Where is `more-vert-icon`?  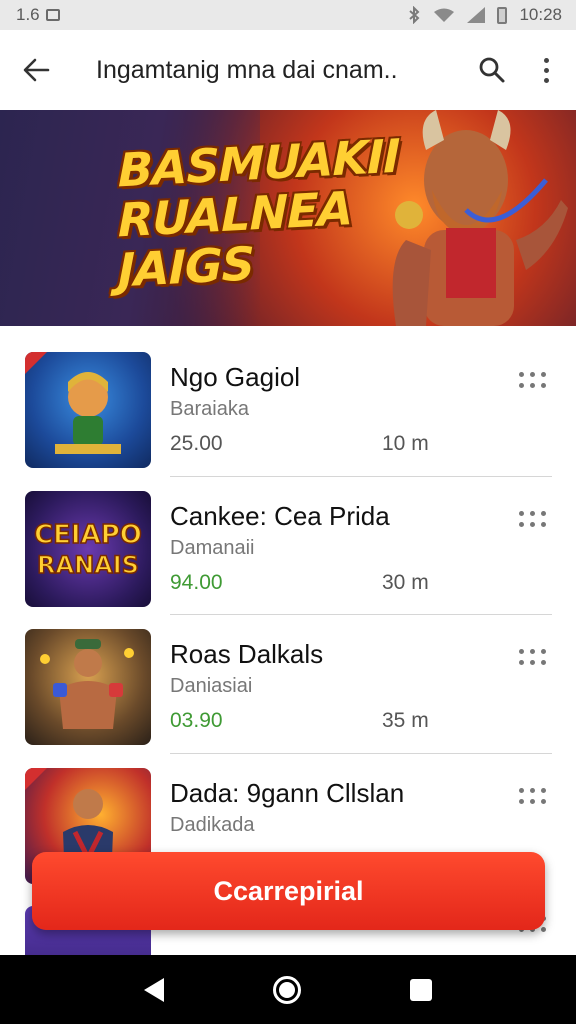
more-vert-icon is located at coordinates (546, 70).